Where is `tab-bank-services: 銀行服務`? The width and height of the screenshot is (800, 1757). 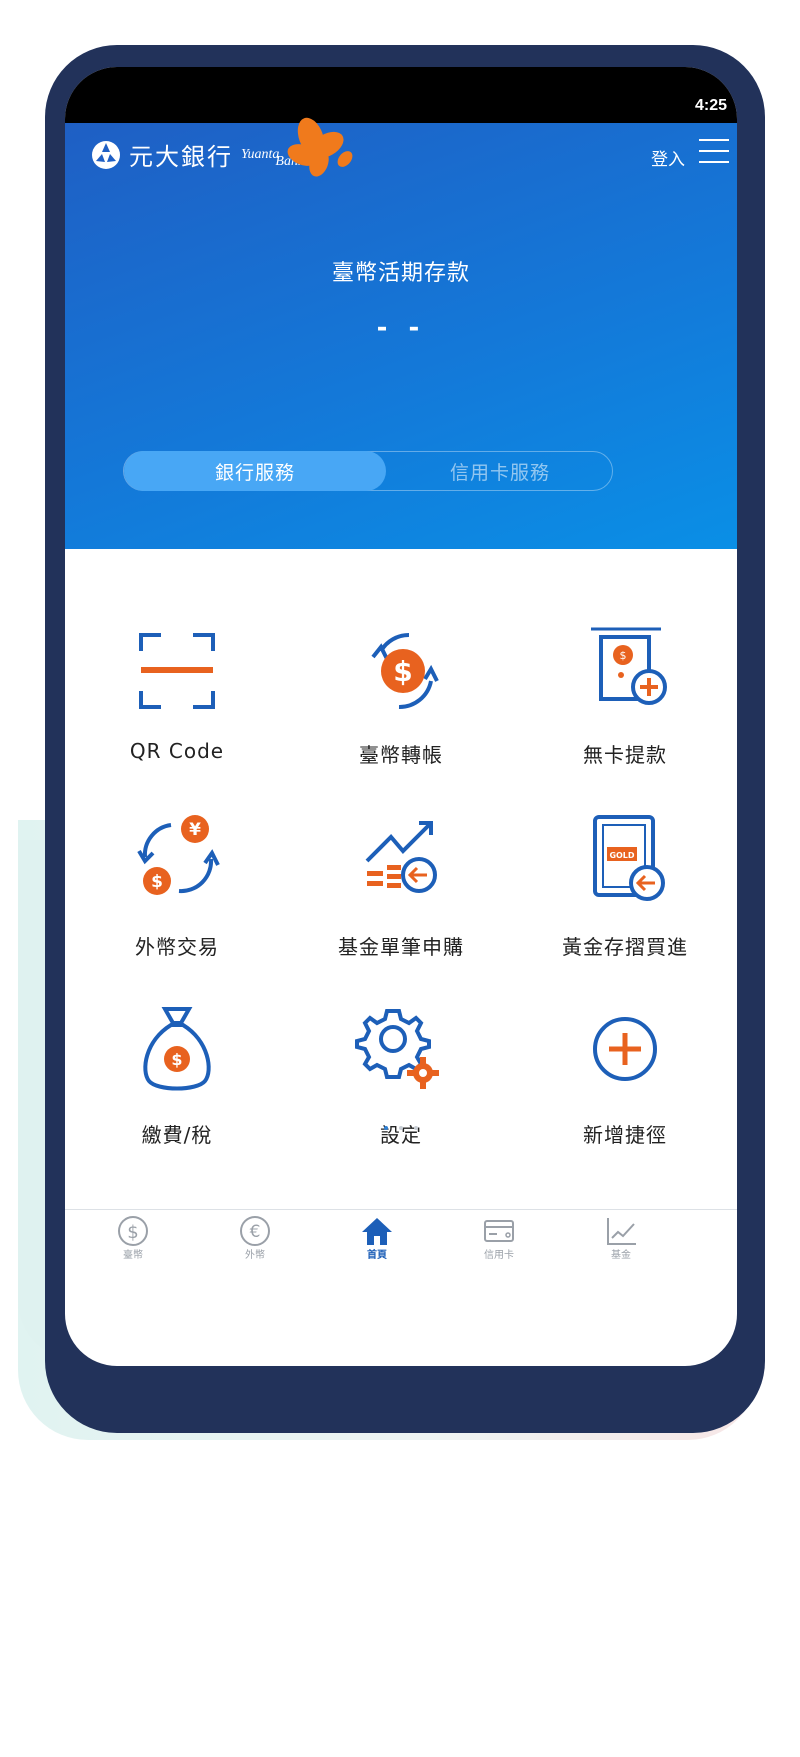
tab-bank-services: 銀行服務 is located at coordinates (255, 471).